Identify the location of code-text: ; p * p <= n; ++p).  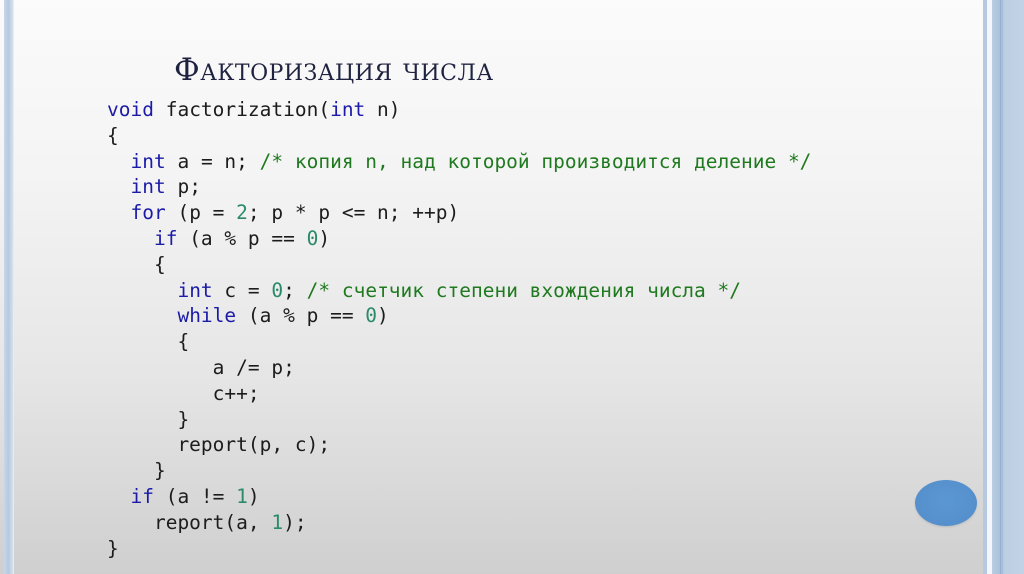
(353, 213).